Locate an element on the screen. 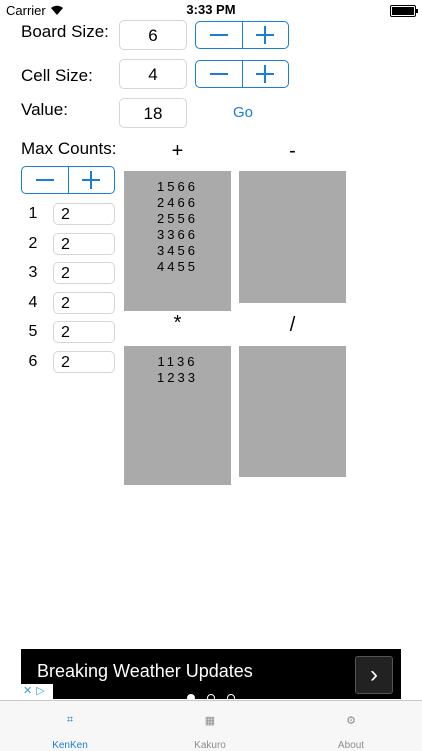 This screenshot has width=422, height=751. count-number: 6 is located at coordinates (33, 361).